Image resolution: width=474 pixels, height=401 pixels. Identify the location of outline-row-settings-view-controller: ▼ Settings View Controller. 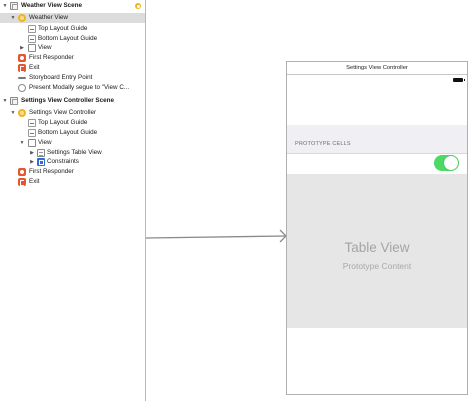
(72, 113).